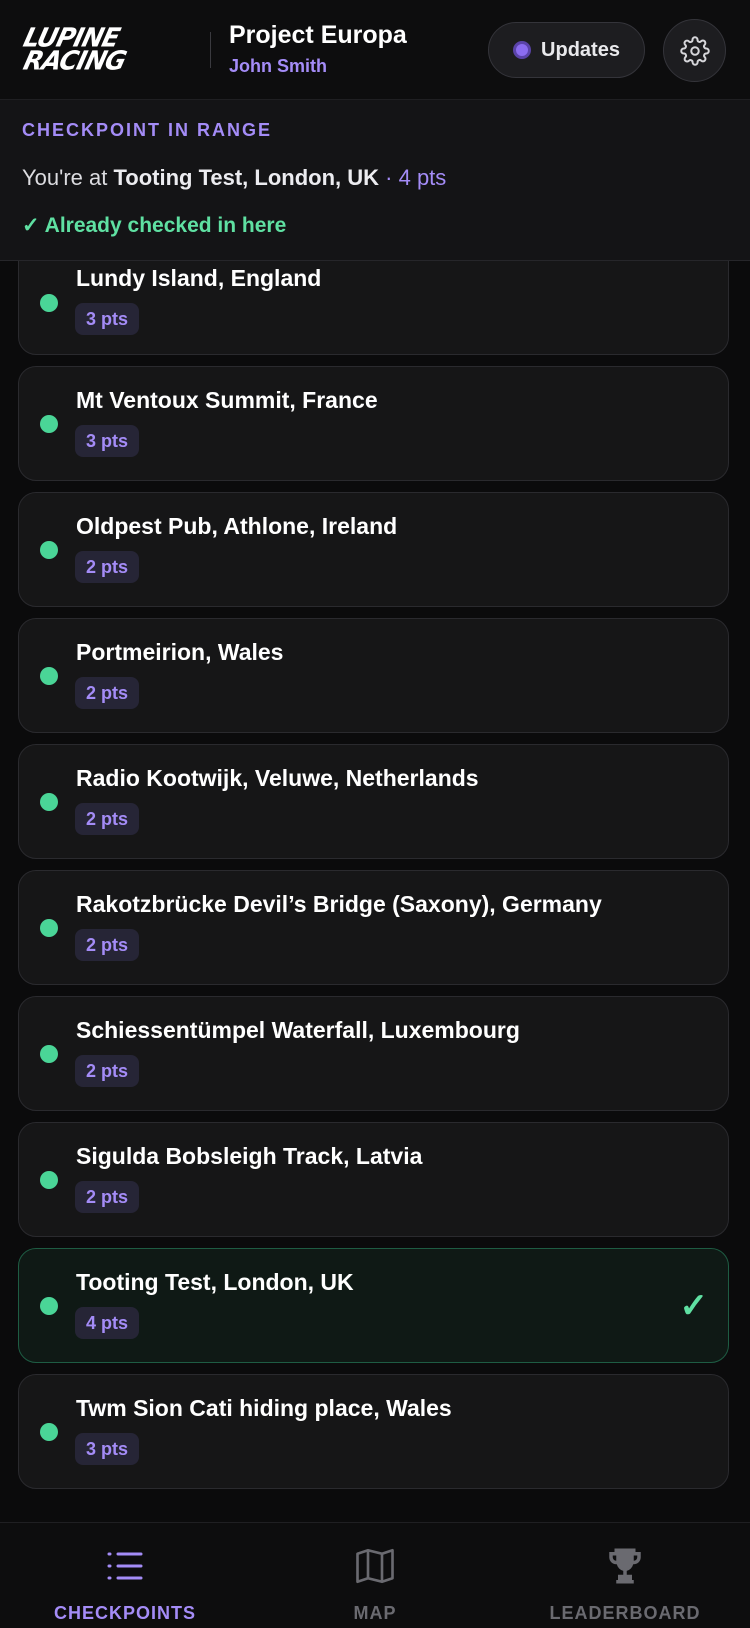 This screenshot has height=1628, width=750. What do you see at coordinates (625, 1566) in the screenshot?
I see `trophy-icon` at bounding box center [625, 1566].